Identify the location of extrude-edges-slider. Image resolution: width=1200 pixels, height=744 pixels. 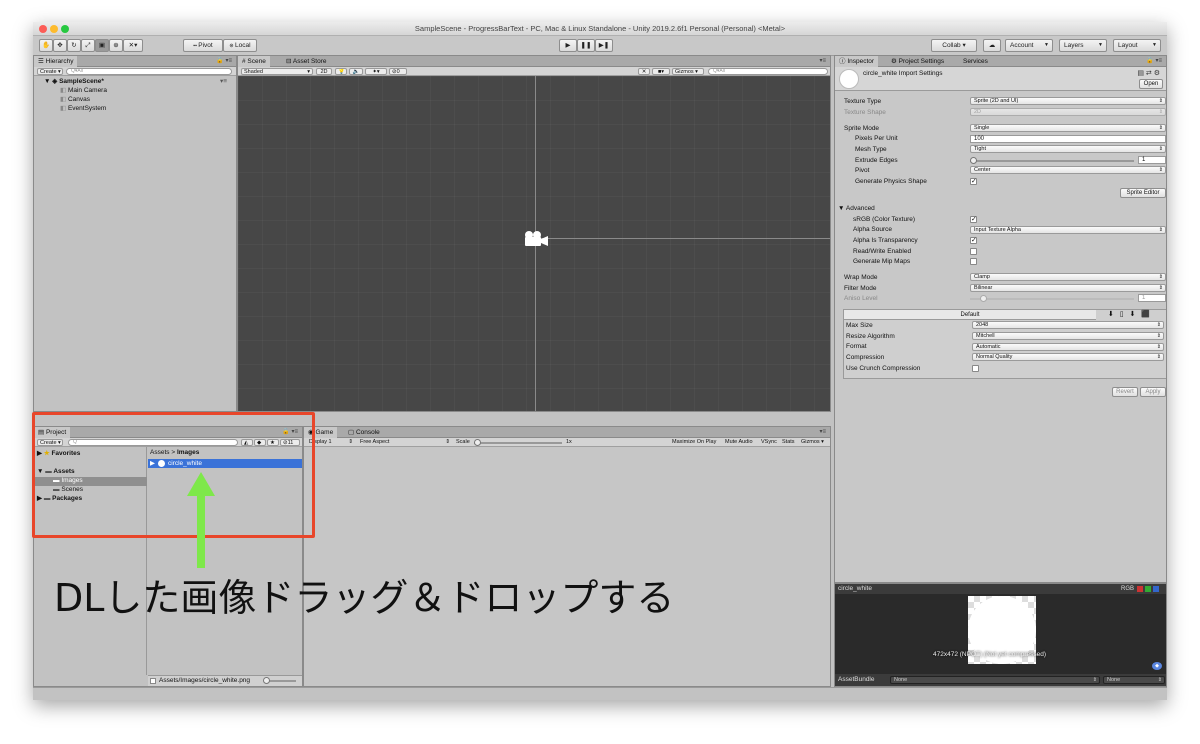
(1052, 160).